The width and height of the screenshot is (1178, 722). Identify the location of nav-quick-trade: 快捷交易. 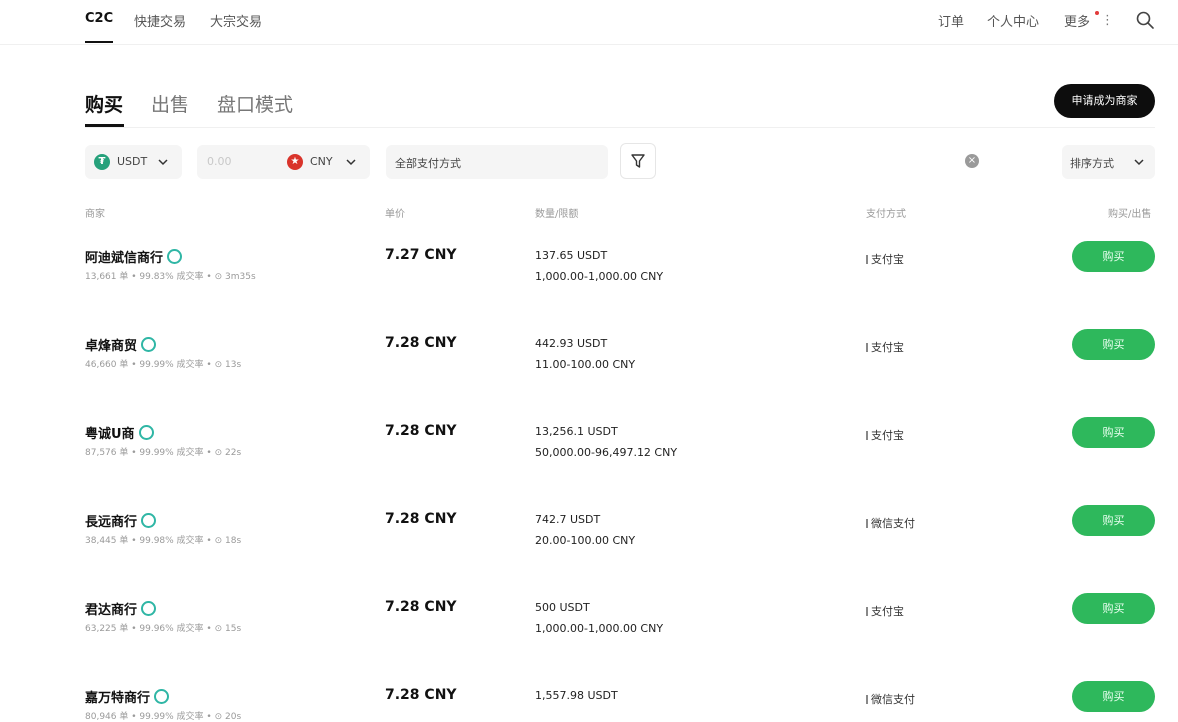
(160, 20).